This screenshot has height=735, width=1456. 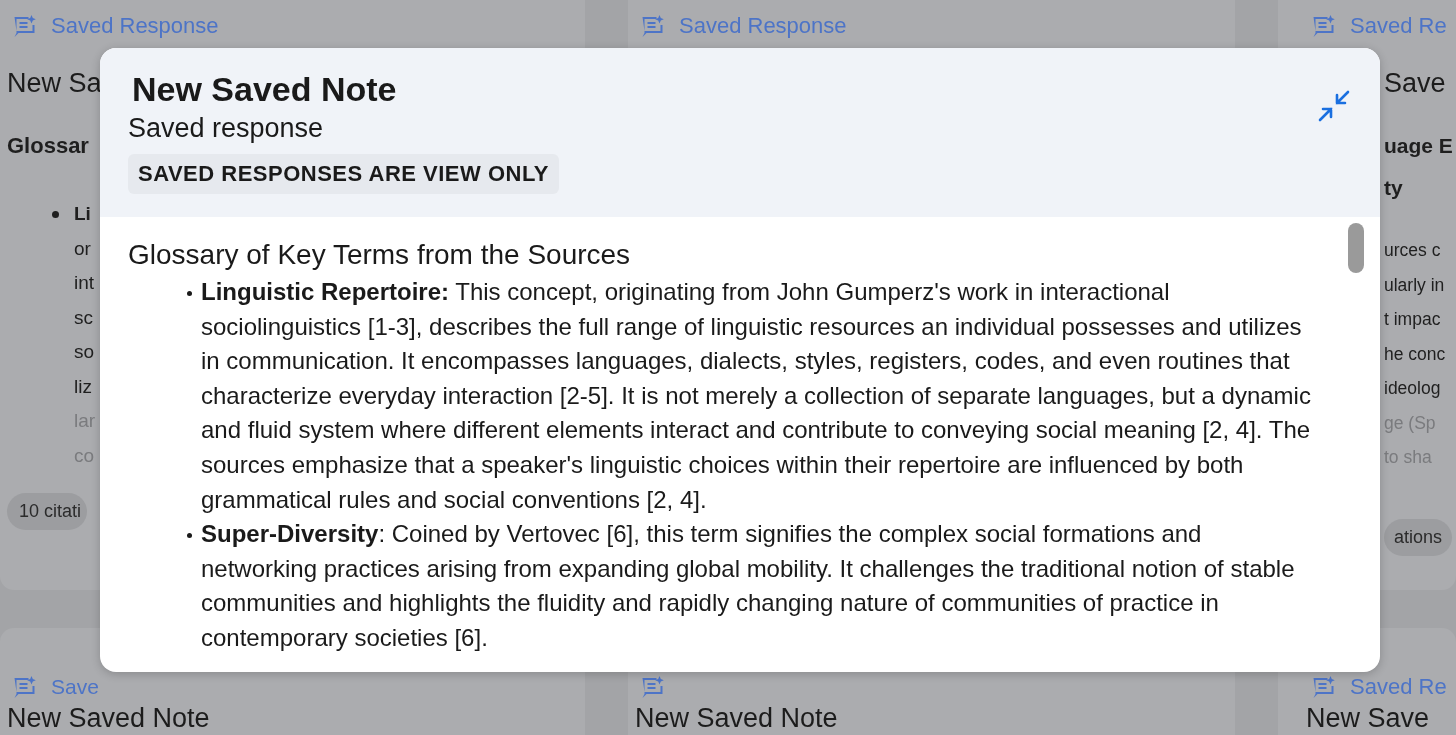 What do you see at coordinates (84, 317) in the screenshot?
I see `card-text: sc` at bounding box center [84, 317].